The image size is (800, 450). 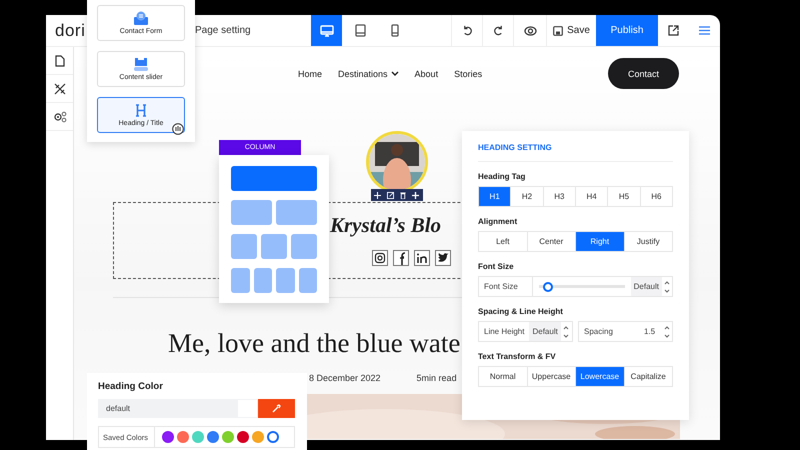 What do you see at coordinates (506, 286) in the screenshot?
I see `field-label: Font Size` at bounding box center [506, 286].